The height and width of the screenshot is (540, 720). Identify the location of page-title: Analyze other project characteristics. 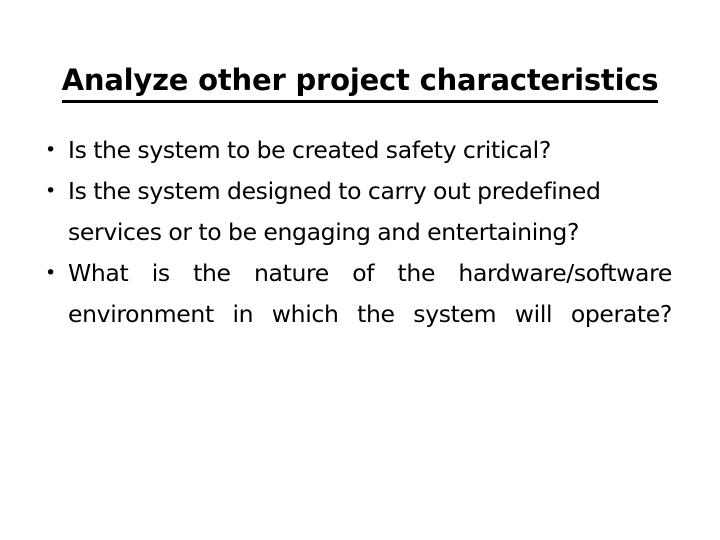
(360, 83).